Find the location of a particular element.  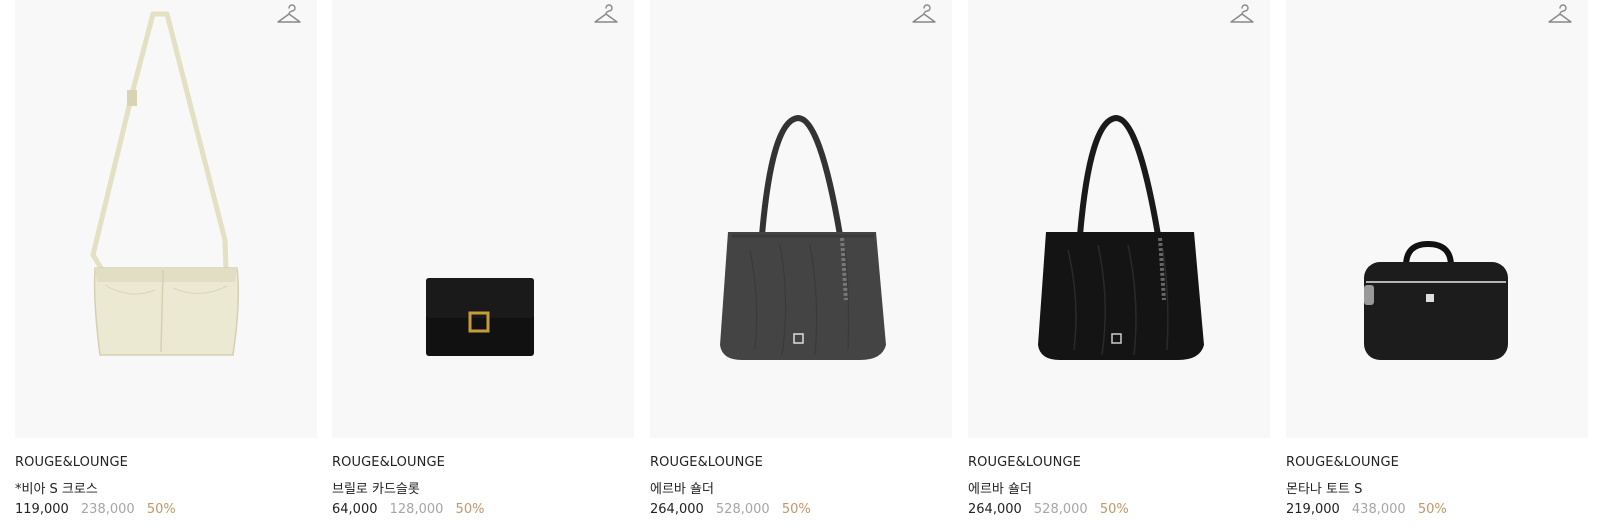

product-prices: 64,000 128,000 50% is located at coordinates (408, 509).